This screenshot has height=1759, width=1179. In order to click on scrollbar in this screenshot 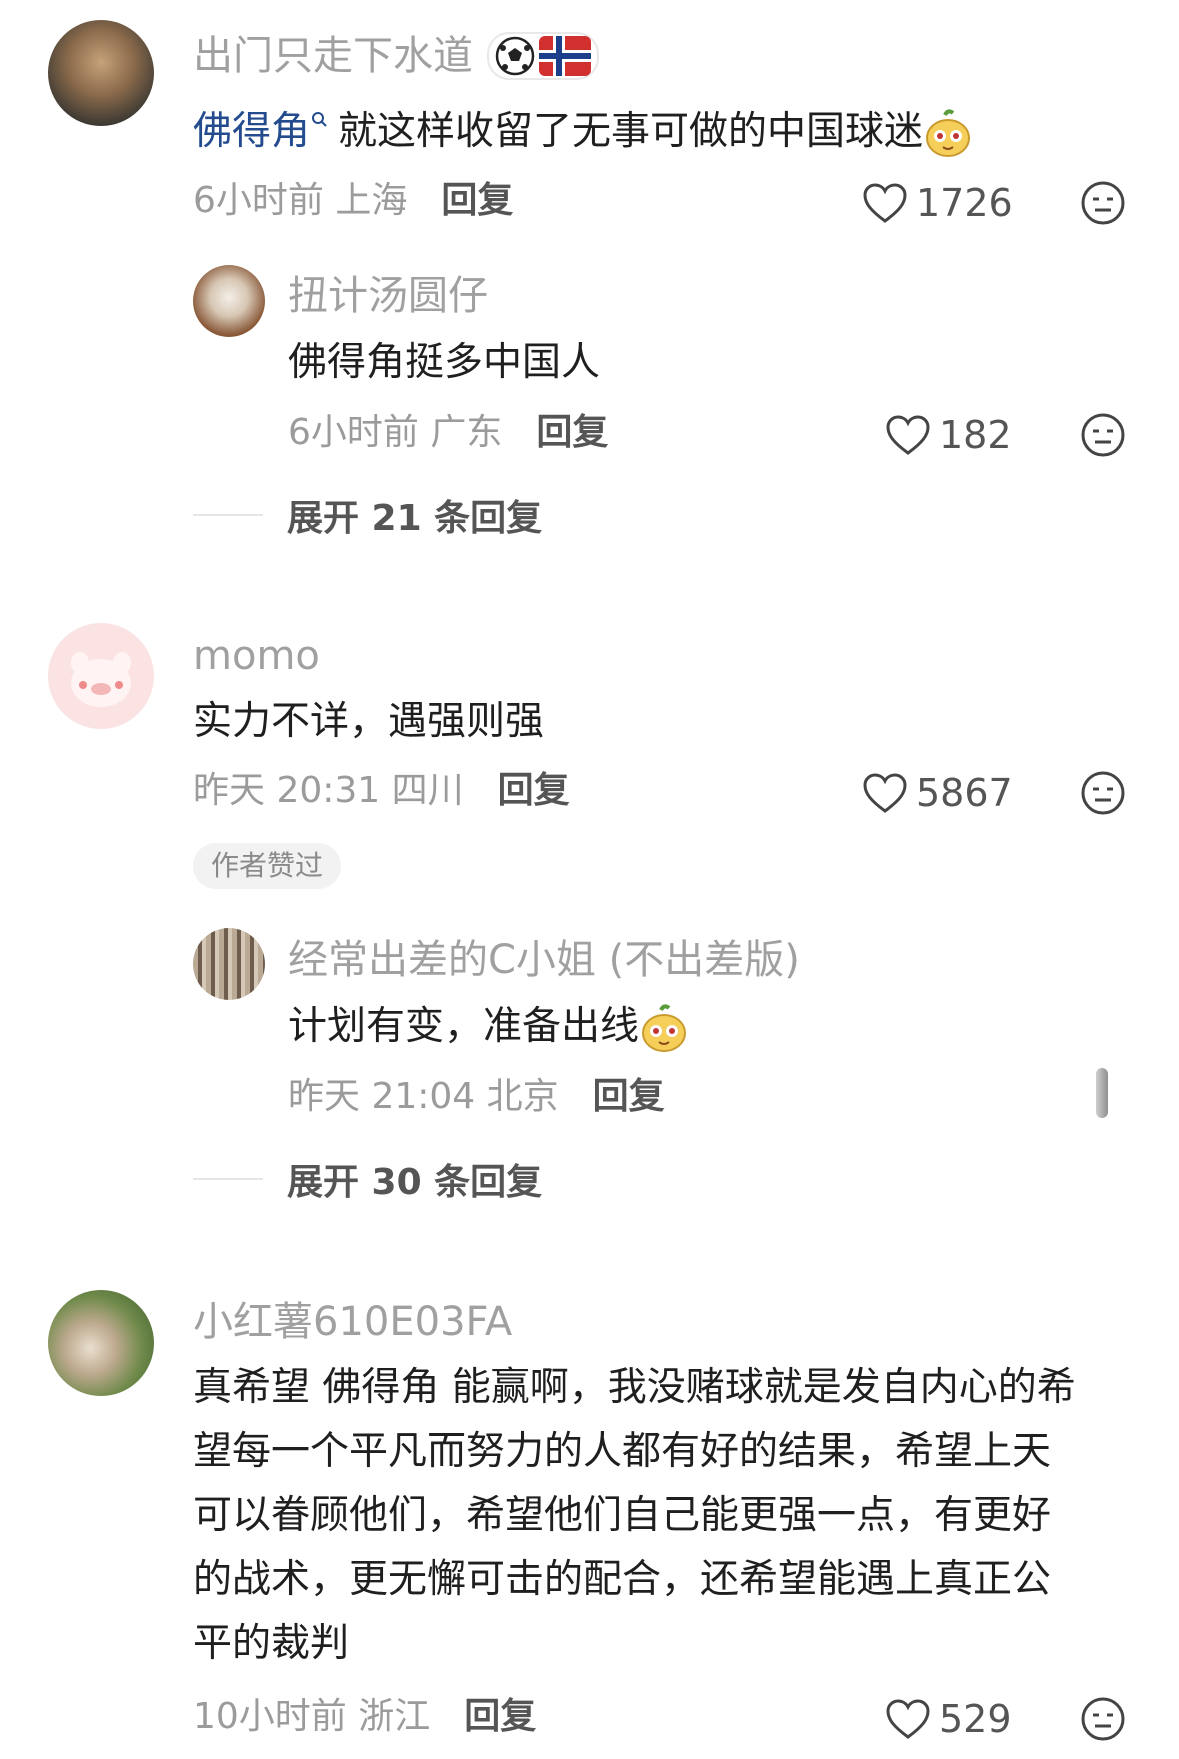, I will do `click(1102, 1093)`.